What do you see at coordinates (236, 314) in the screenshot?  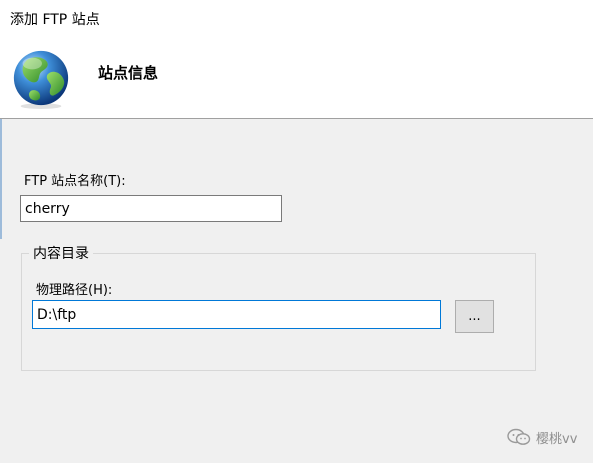 I see `physical-path-input` at bounding box center [236, 314].